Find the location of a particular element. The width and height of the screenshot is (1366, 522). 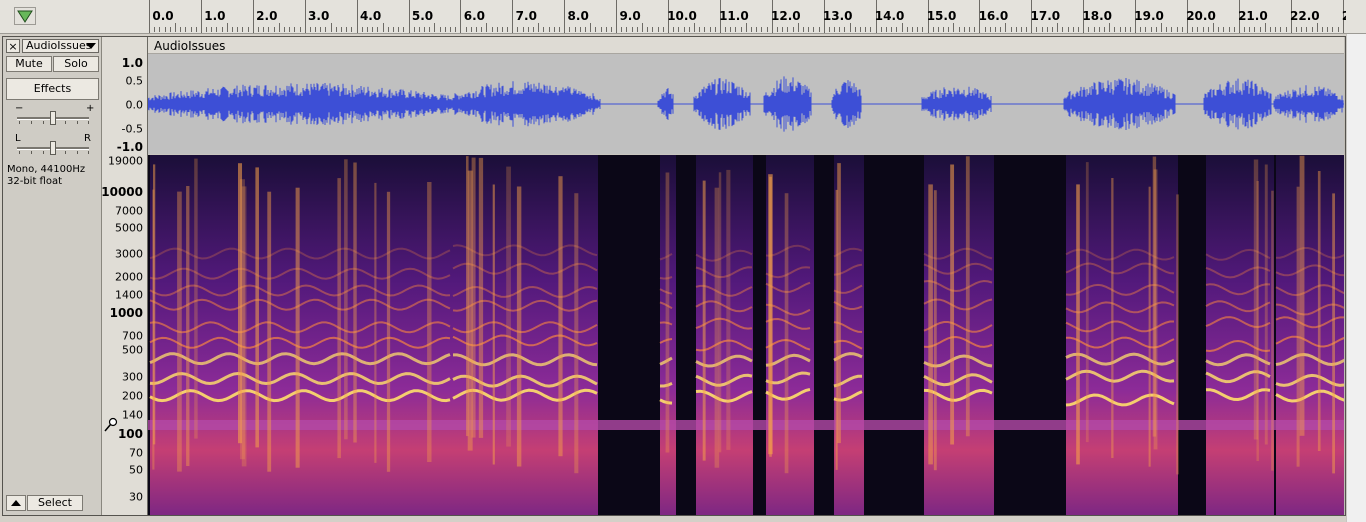

play-head-triangle-icon is located at coordinates (25, 16).